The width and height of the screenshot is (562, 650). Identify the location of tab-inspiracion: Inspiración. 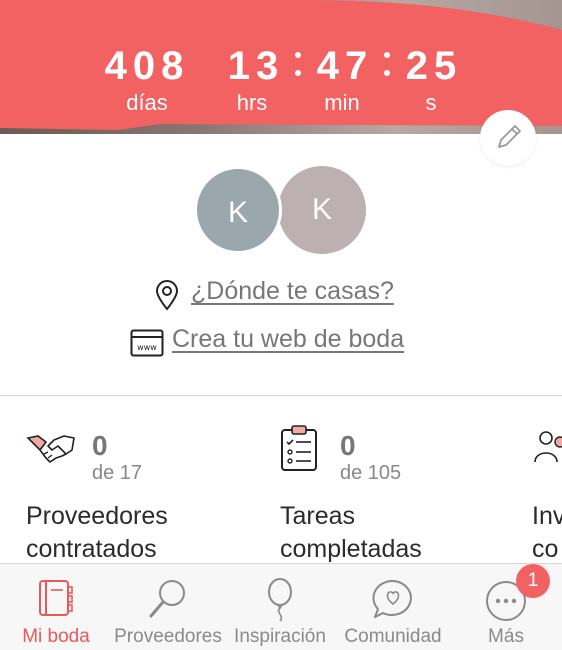
(280, 607).